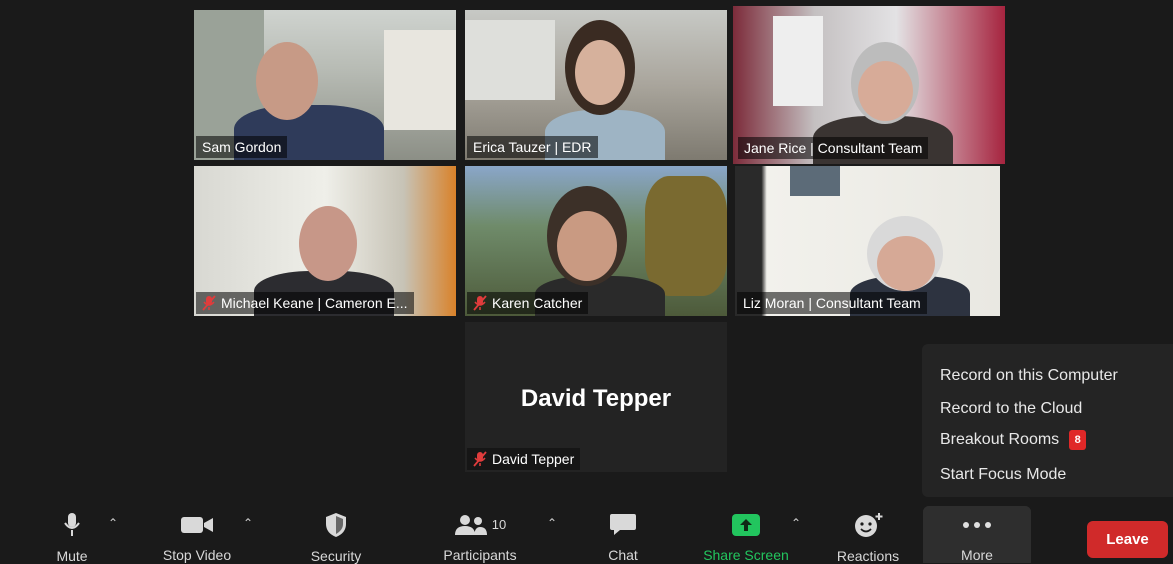 The width and height of the screenshot is (1173, 564). I want to click on chat-label: Chat, so click(623, 555).